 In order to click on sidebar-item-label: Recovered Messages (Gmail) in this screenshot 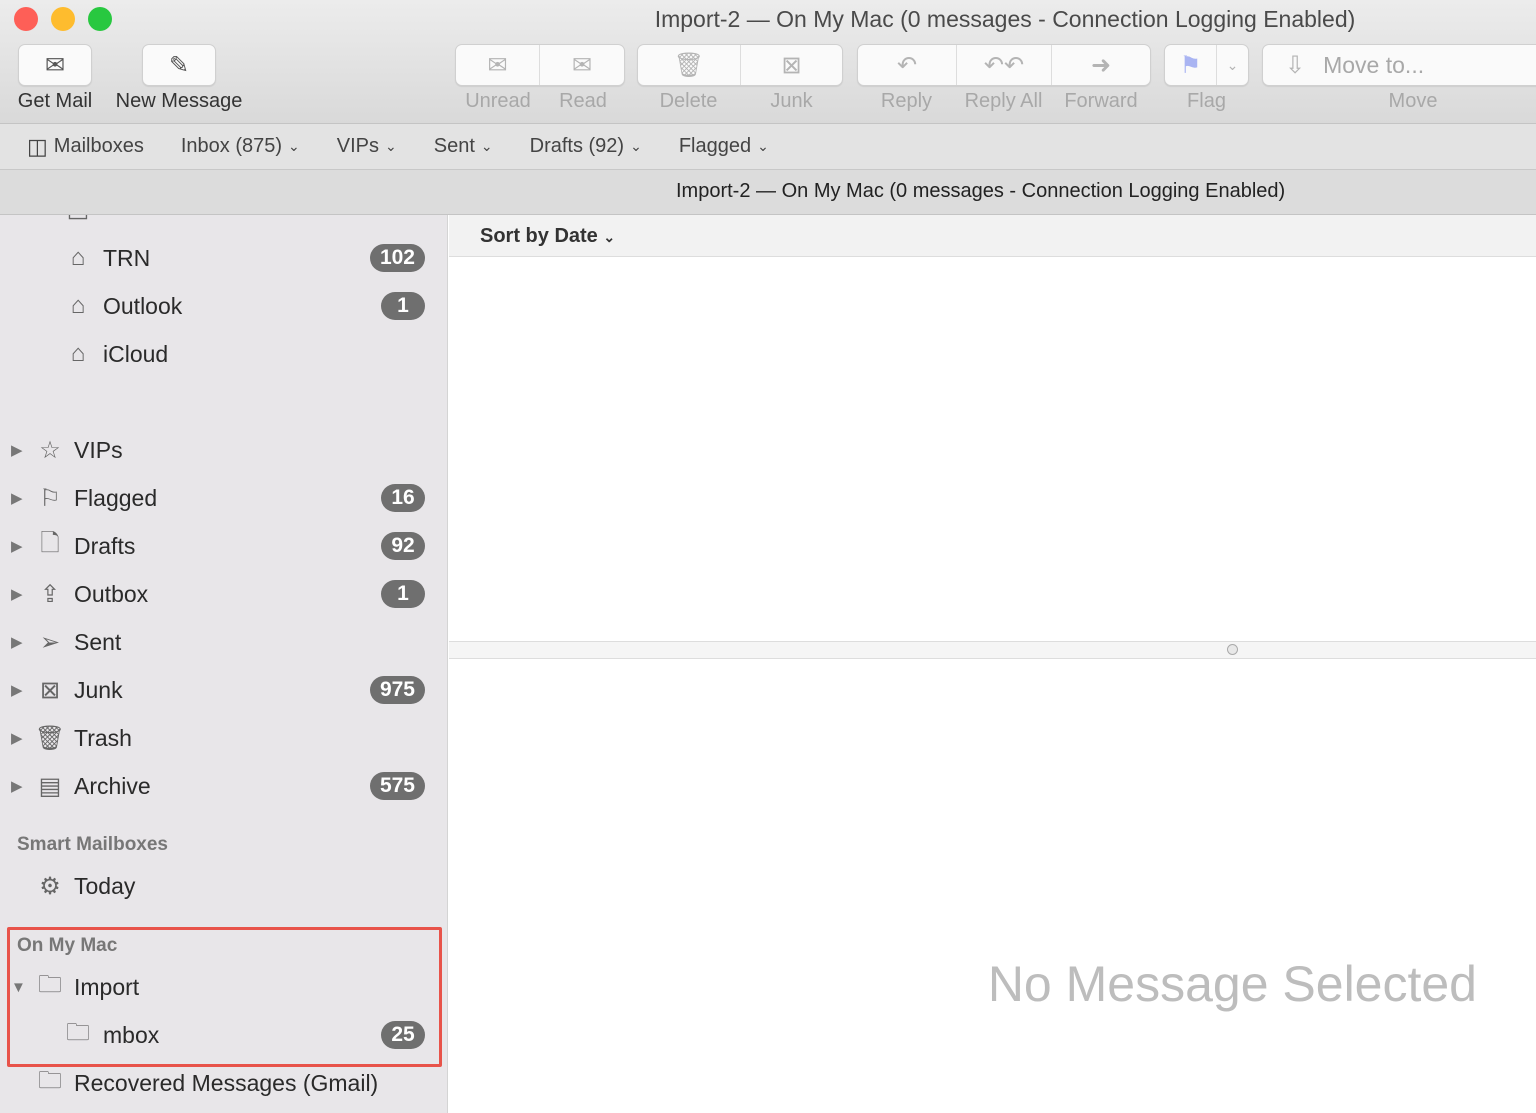, I will do `click(226, 1082)`.